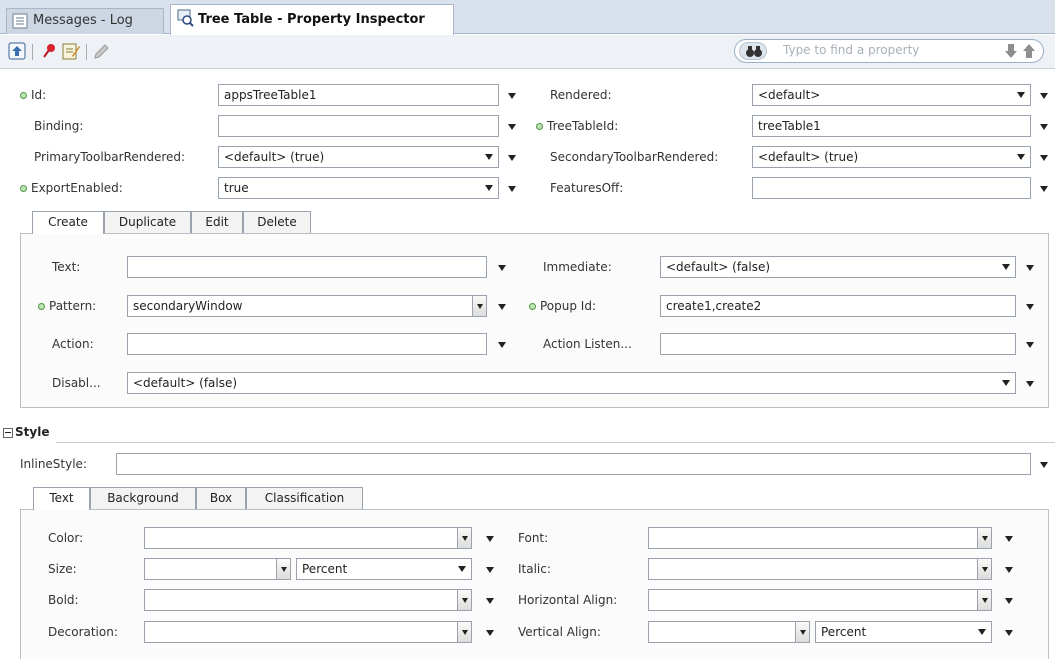 This screenshot has width=1055, height=659. I want to click on export-enabled-menu-icon, so click(512, 189).